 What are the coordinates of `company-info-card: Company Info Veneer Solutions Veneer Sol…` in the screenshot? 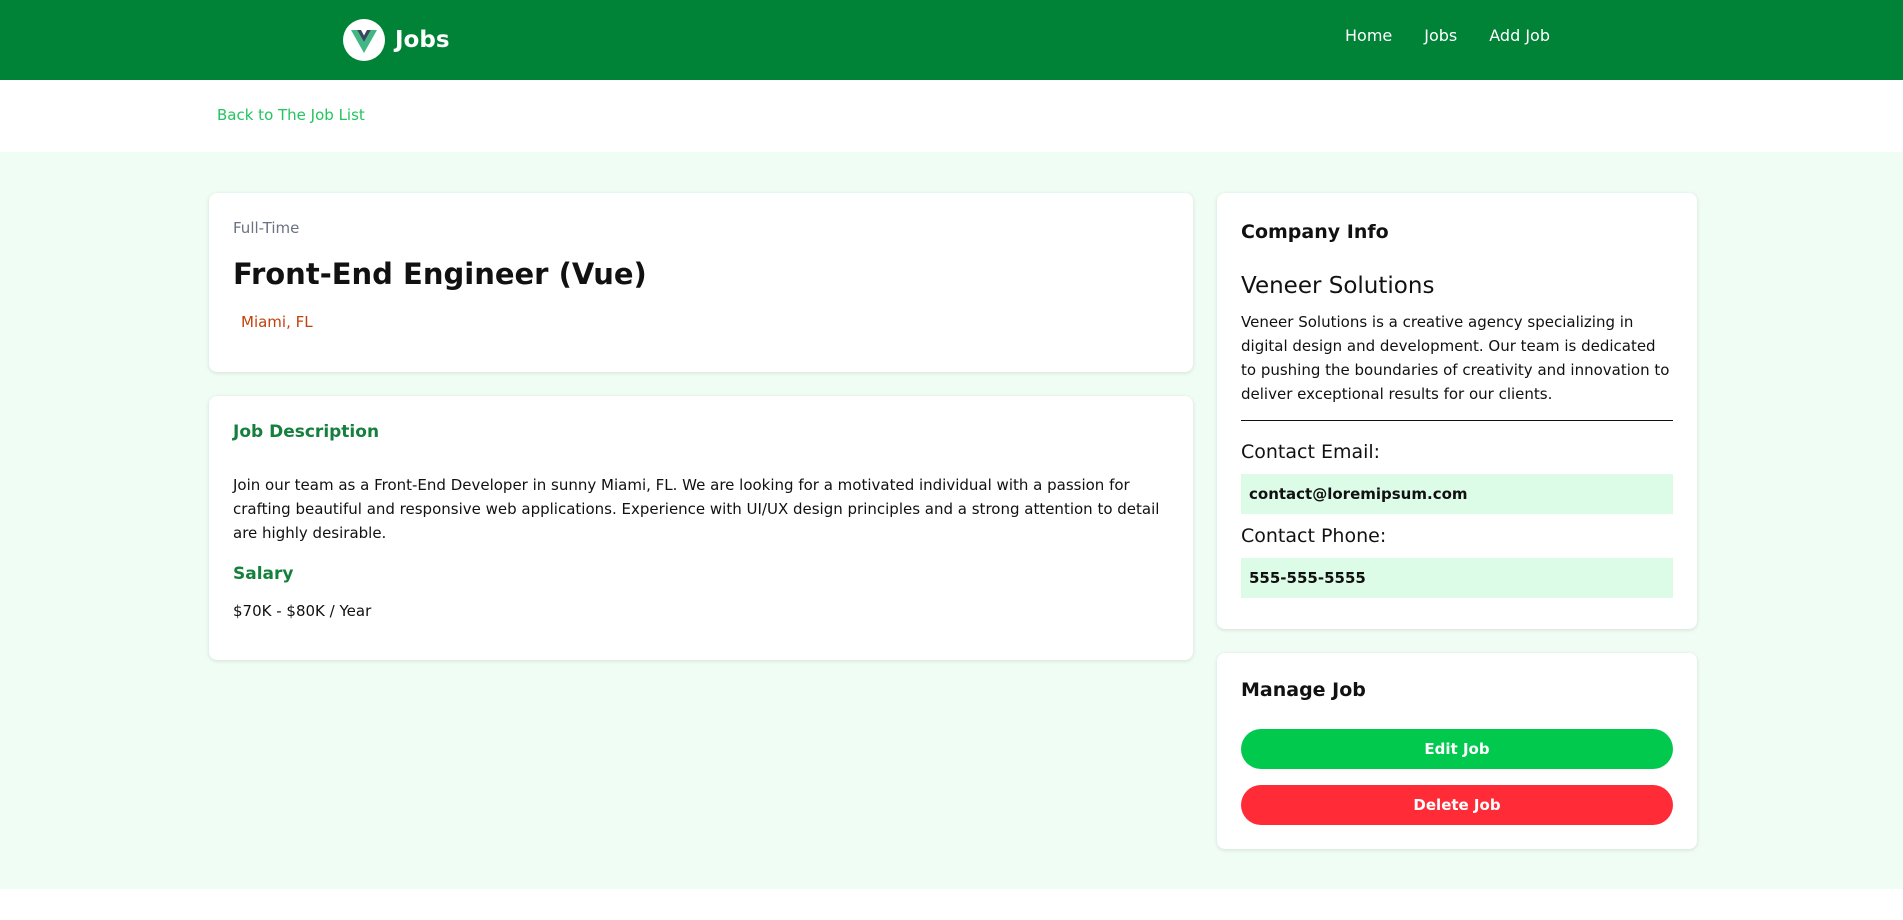 It's located at (1457, 411).